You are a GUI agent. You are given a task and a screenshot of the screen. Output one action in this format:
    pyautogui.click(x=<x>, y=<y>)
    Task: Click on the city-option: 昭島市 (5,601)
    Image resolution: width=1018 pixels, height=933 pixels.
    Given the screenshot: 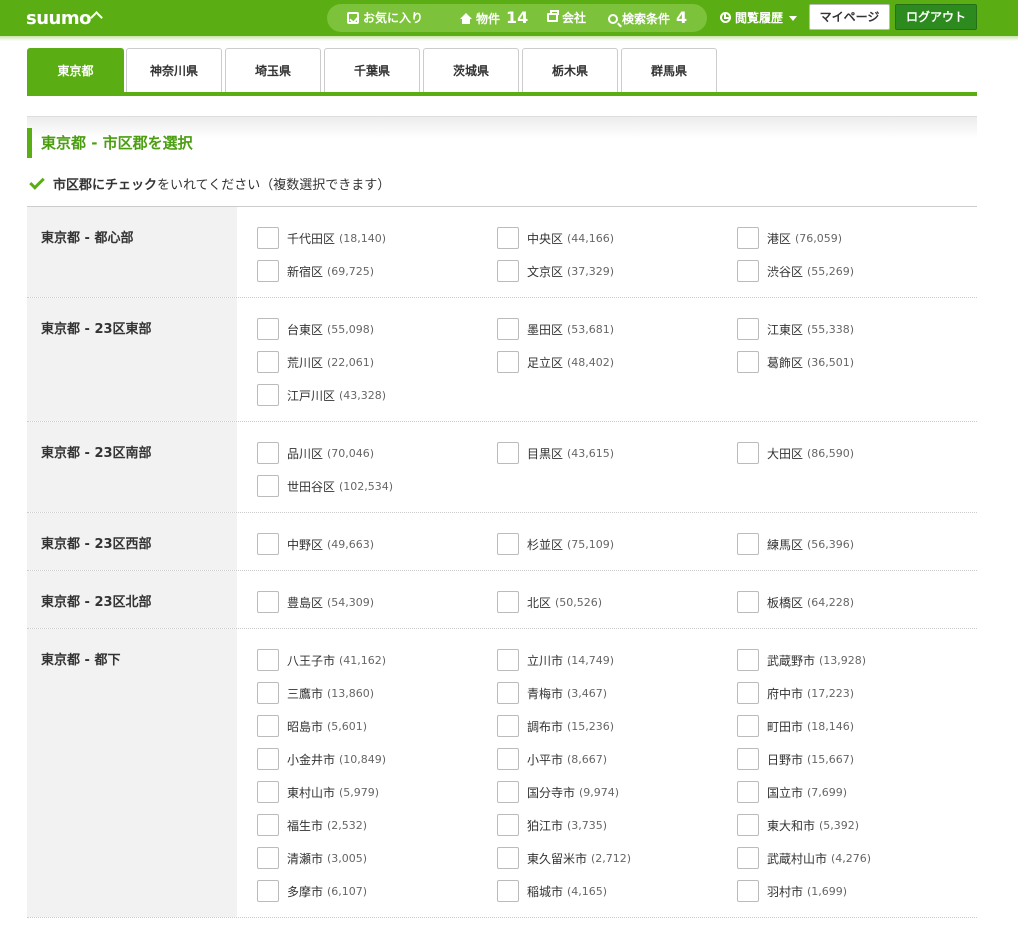 What is the action you would take?
    pyautogui.click(x=377, y=726)
    